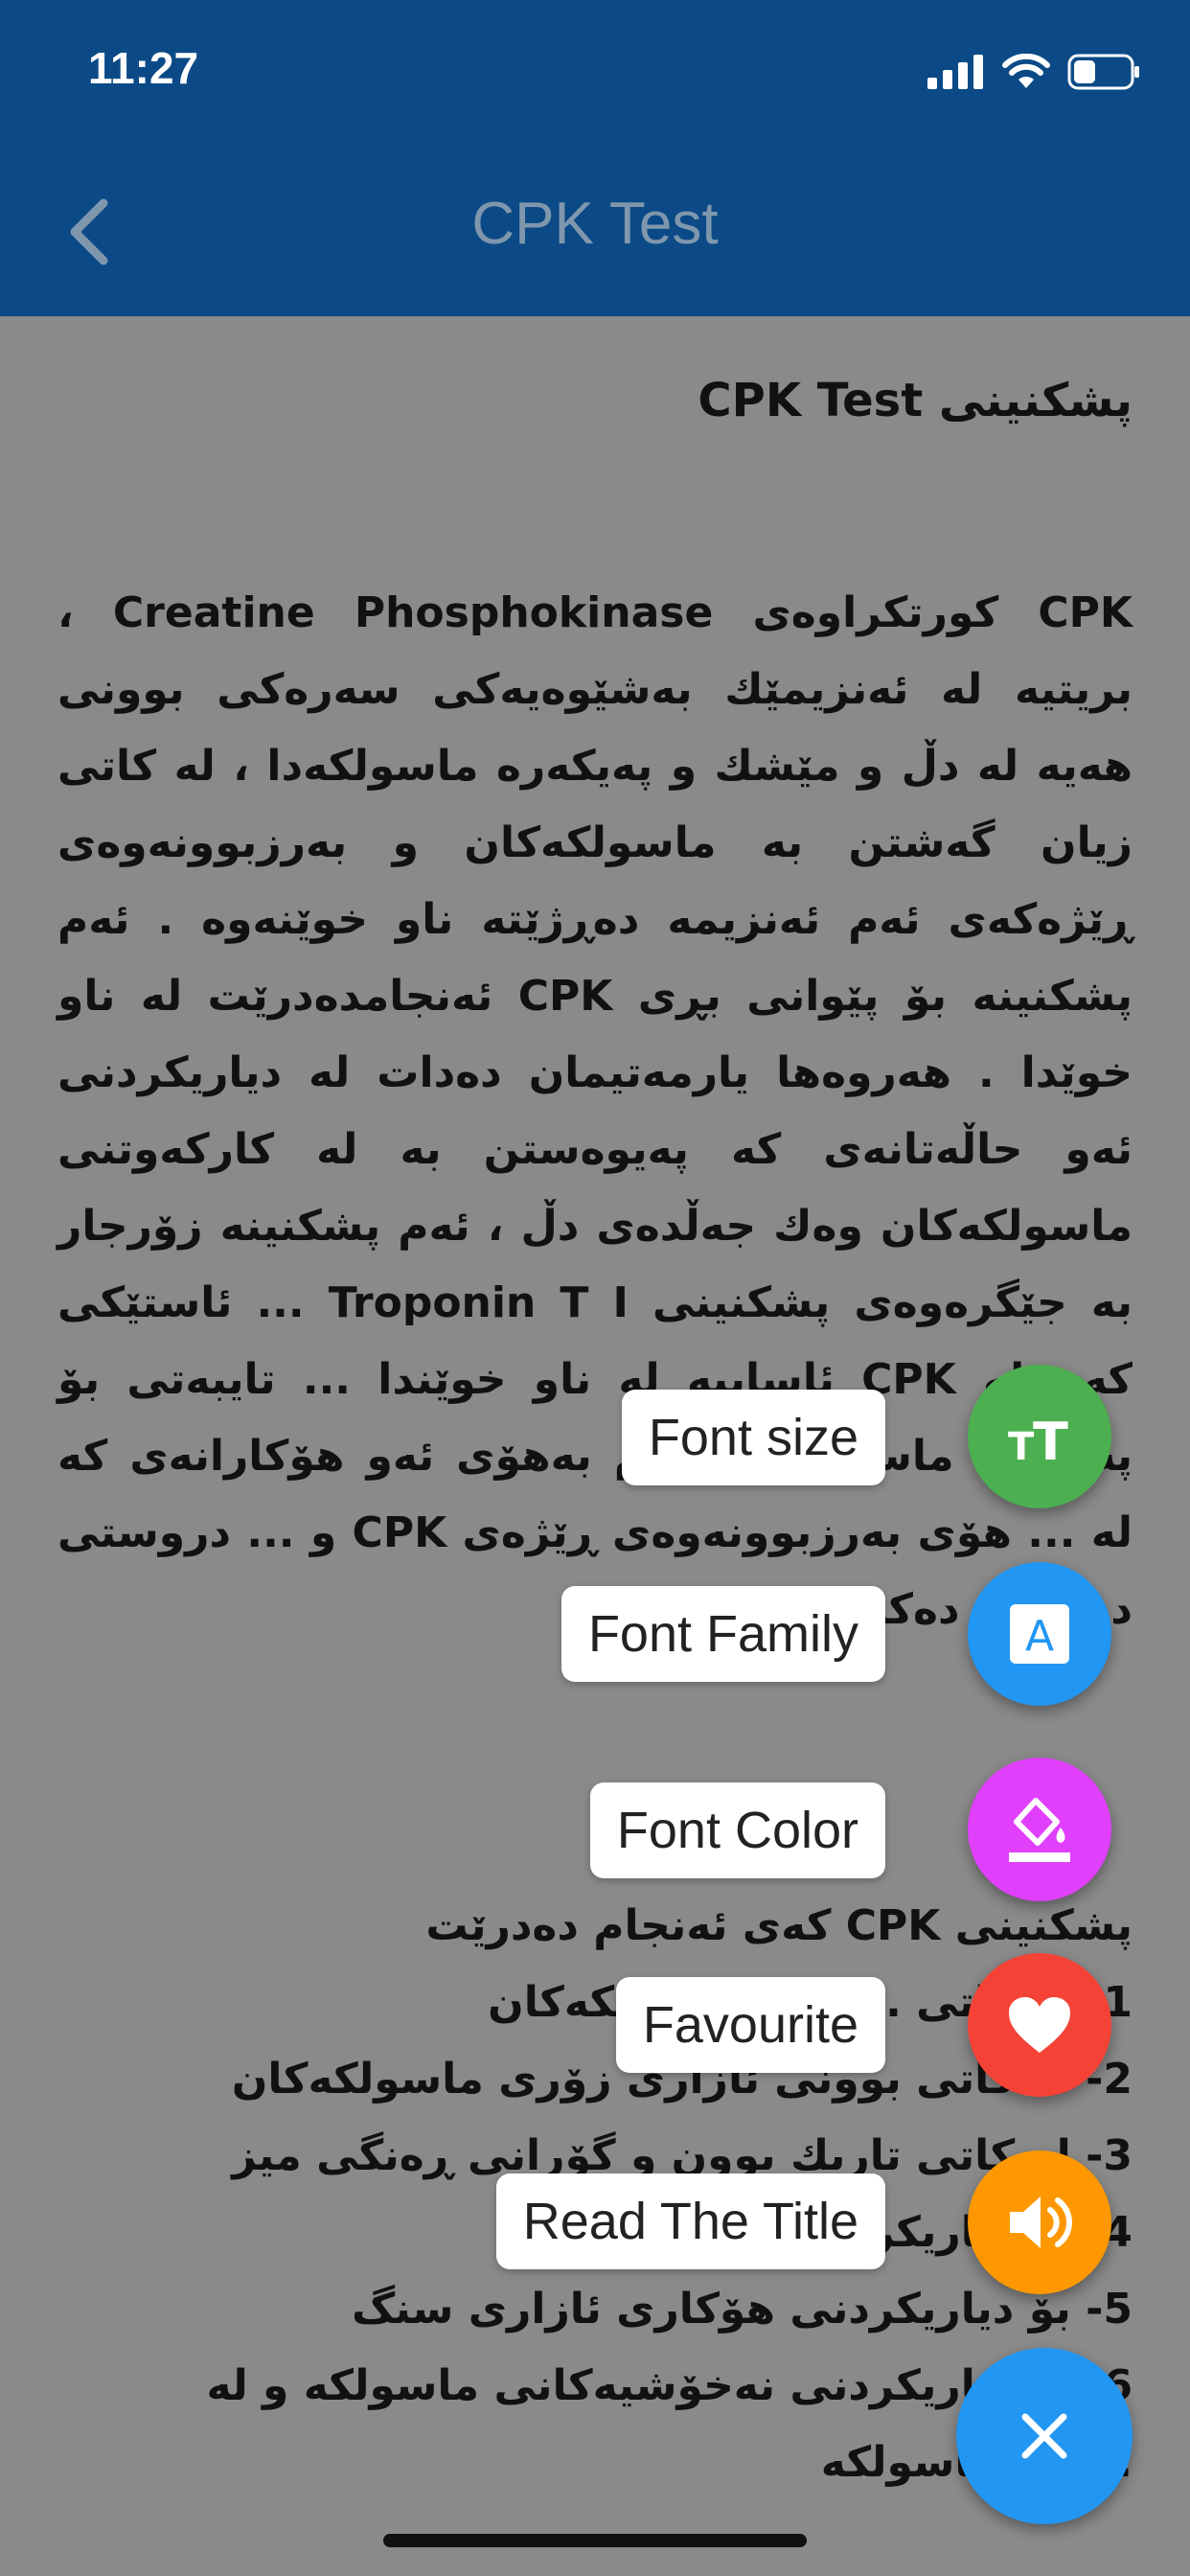 Image resolution: width=1190 pixels, height=2576 pixels. Describe the element at coordinates (723, 1634) in the screenshot. I see `font-family-label: Font Family` at that location.